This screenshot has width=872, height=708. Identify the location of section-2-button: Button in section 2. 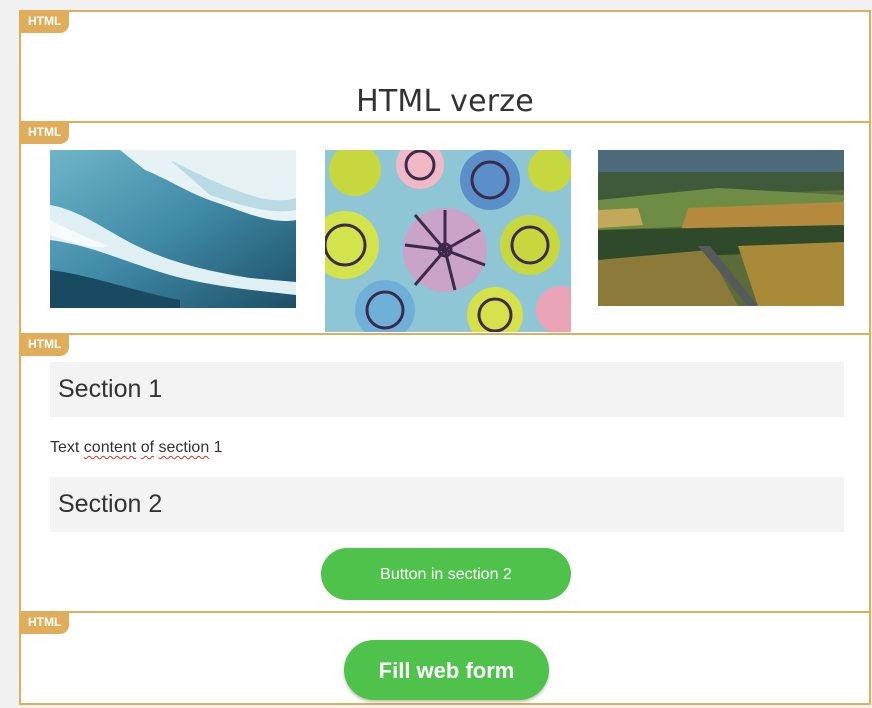
(446, 574).